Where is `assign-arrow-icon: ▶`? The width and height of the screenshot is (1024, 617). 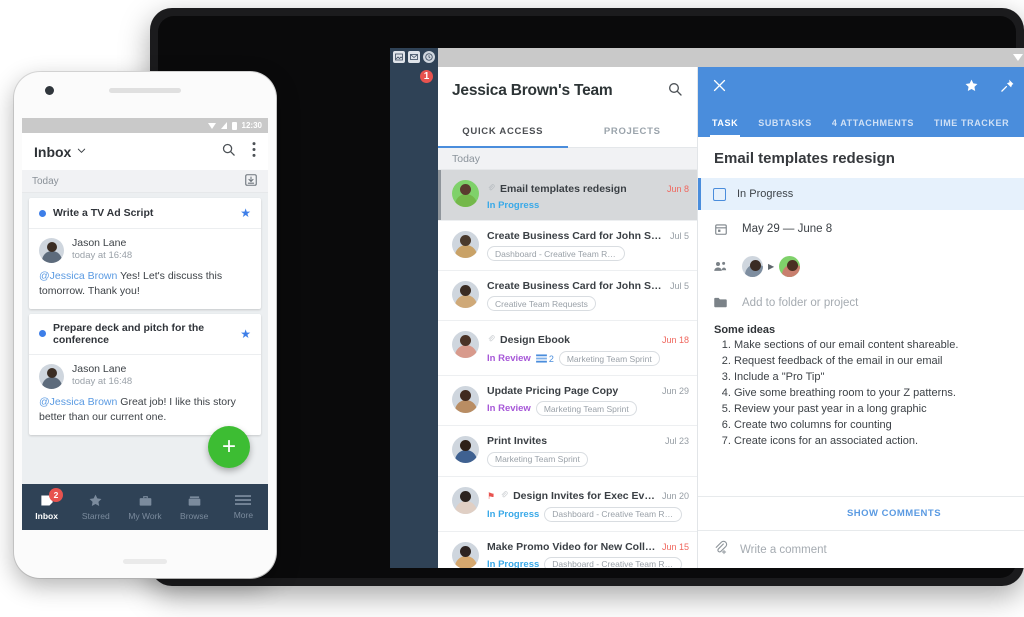
assign-arrow-icon: ▶ is located at coordinates (771, 266).